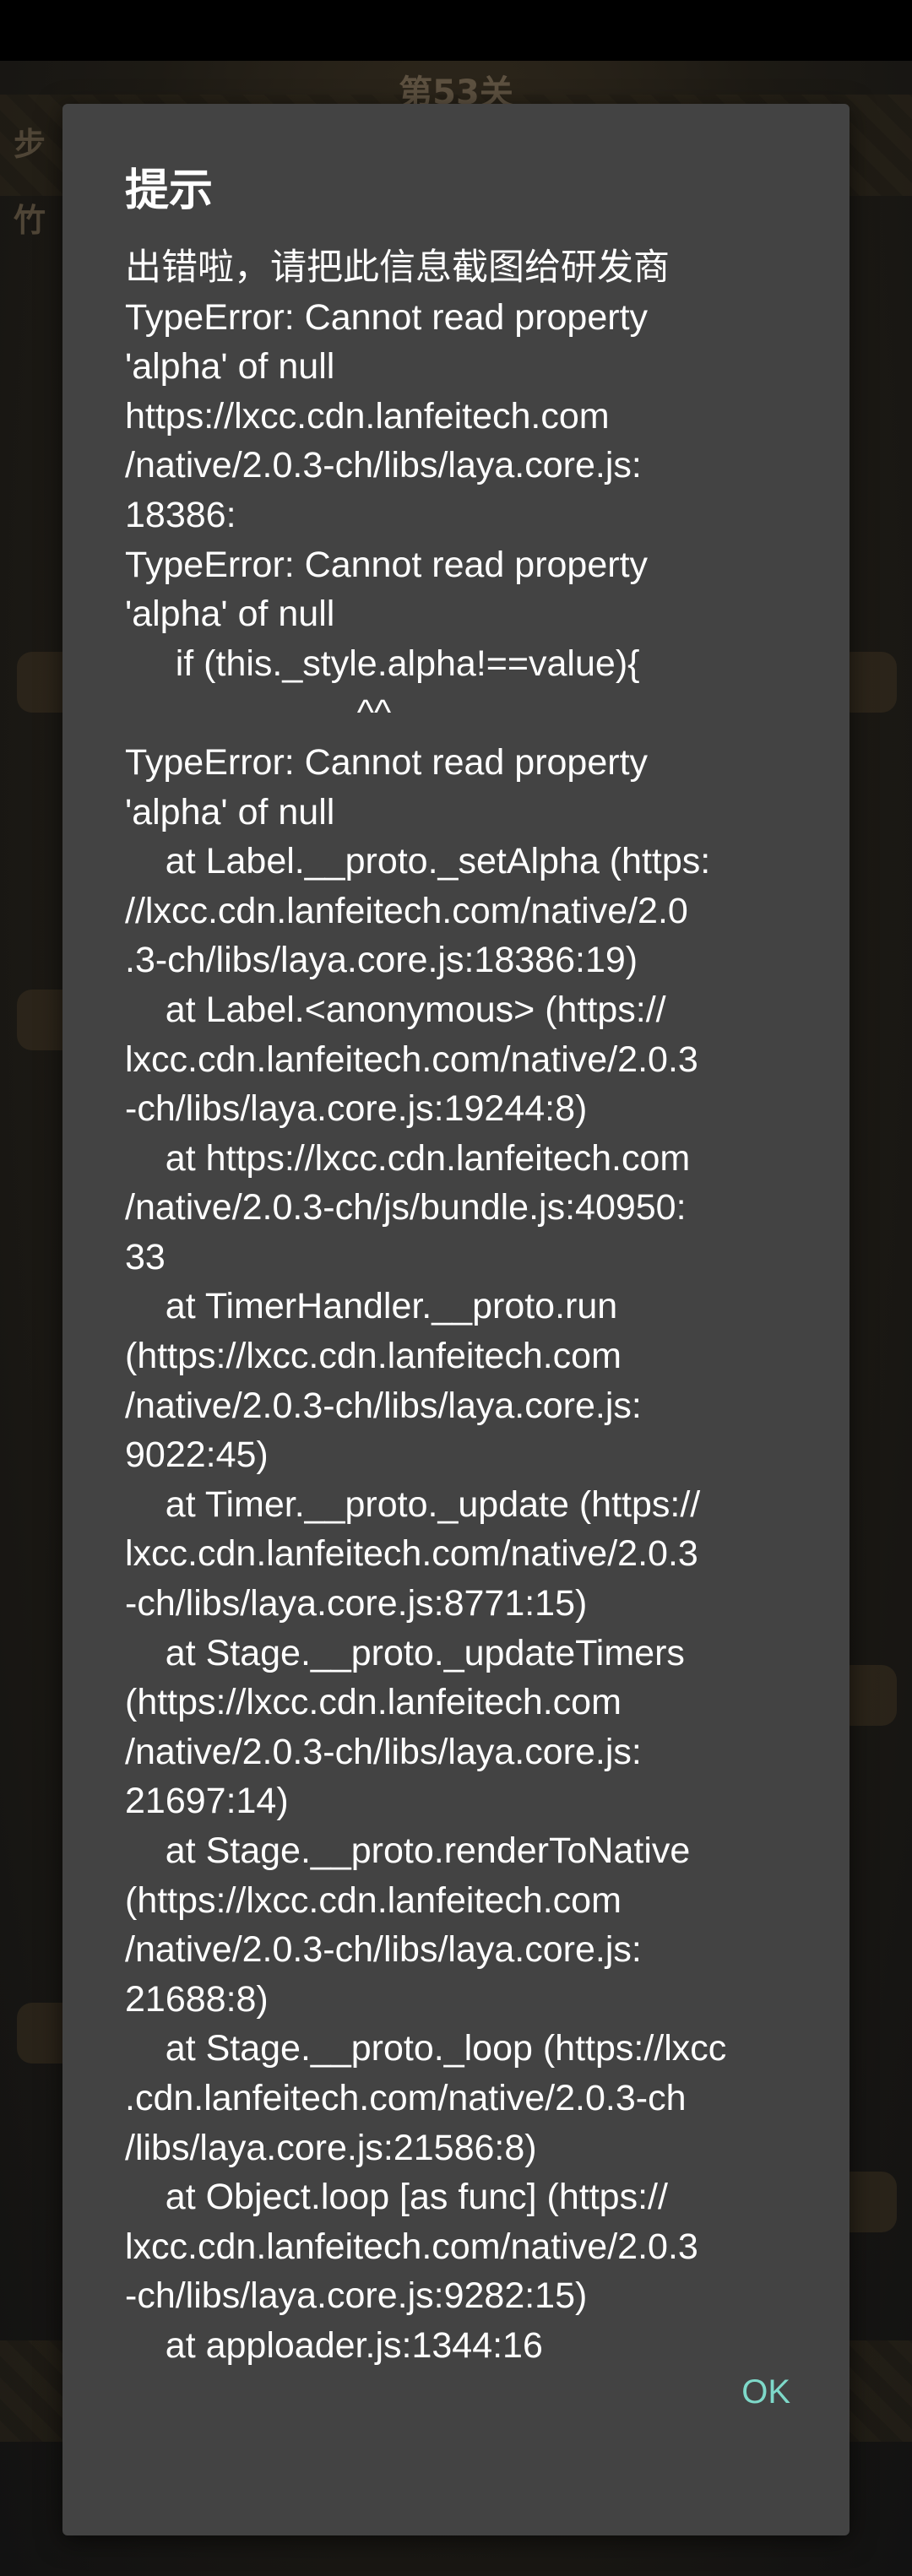 The height and width of the screenshot is (2576, 912). I want to click on error-message-line: at Stage.__proto._loop (https://lxcc, so click(426, 2049).